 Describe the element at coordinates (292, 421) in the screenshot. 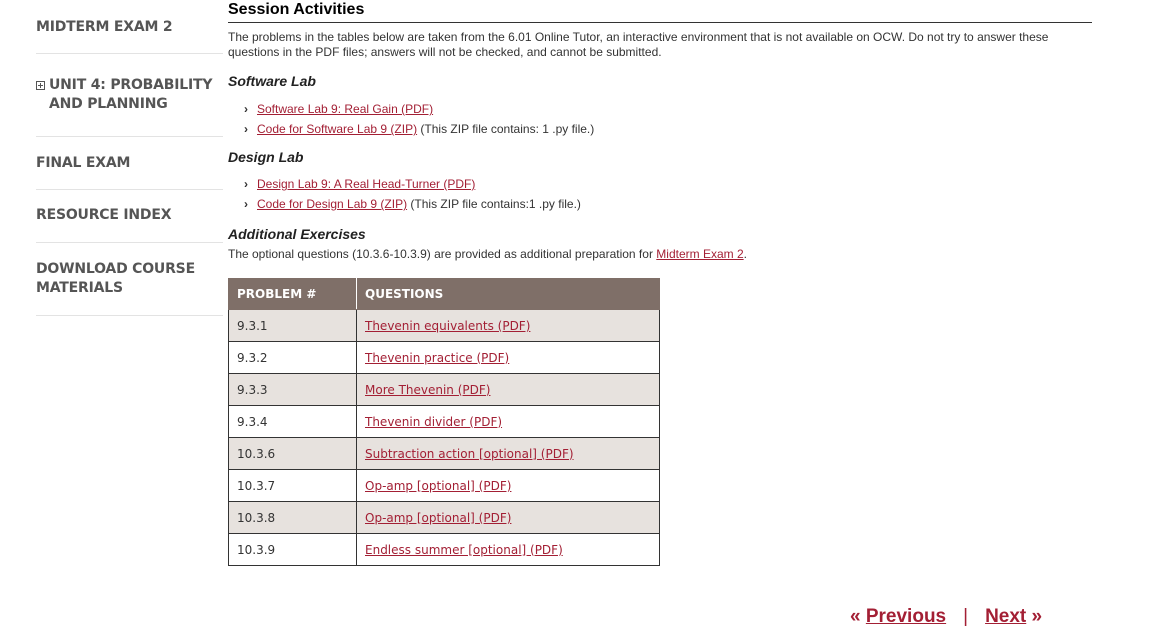

I see `problem-number: 9.3.4` at that location.